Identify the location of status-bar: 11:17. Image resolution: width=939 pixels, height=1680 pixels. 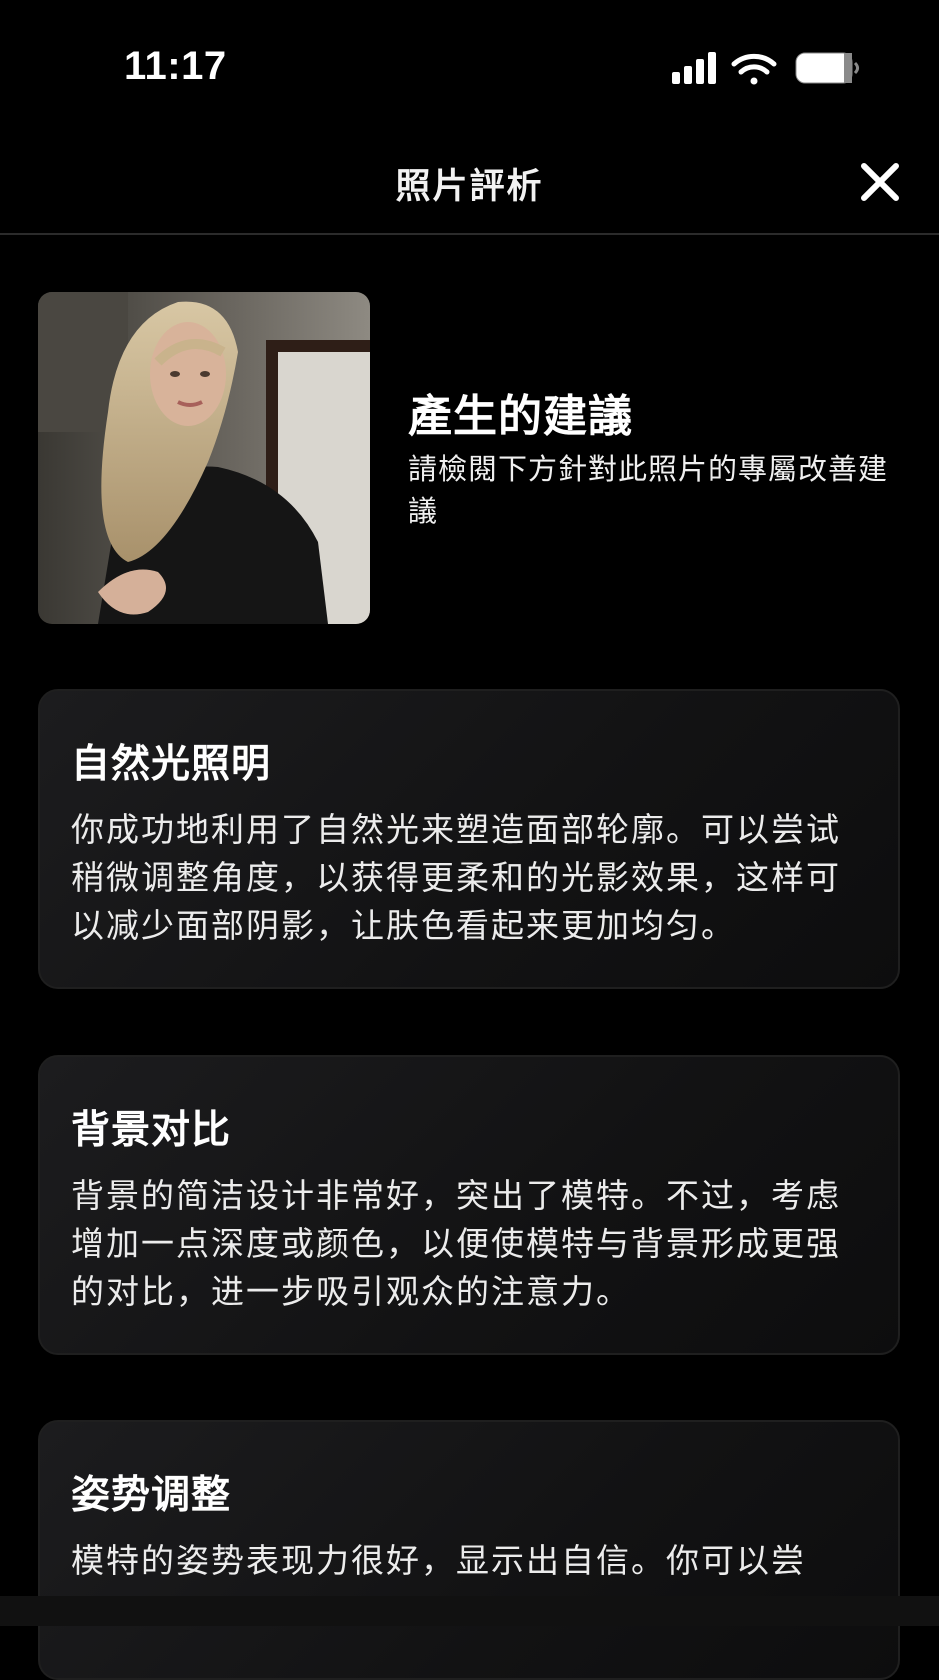
(469, 65).